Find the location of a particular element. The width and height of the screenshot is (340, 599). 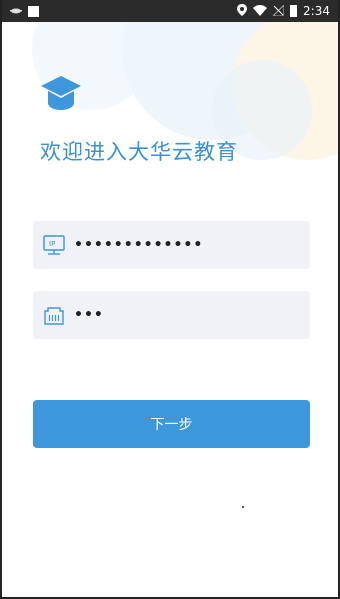

graduation-cap-icon is located at coordinates (61, 93).